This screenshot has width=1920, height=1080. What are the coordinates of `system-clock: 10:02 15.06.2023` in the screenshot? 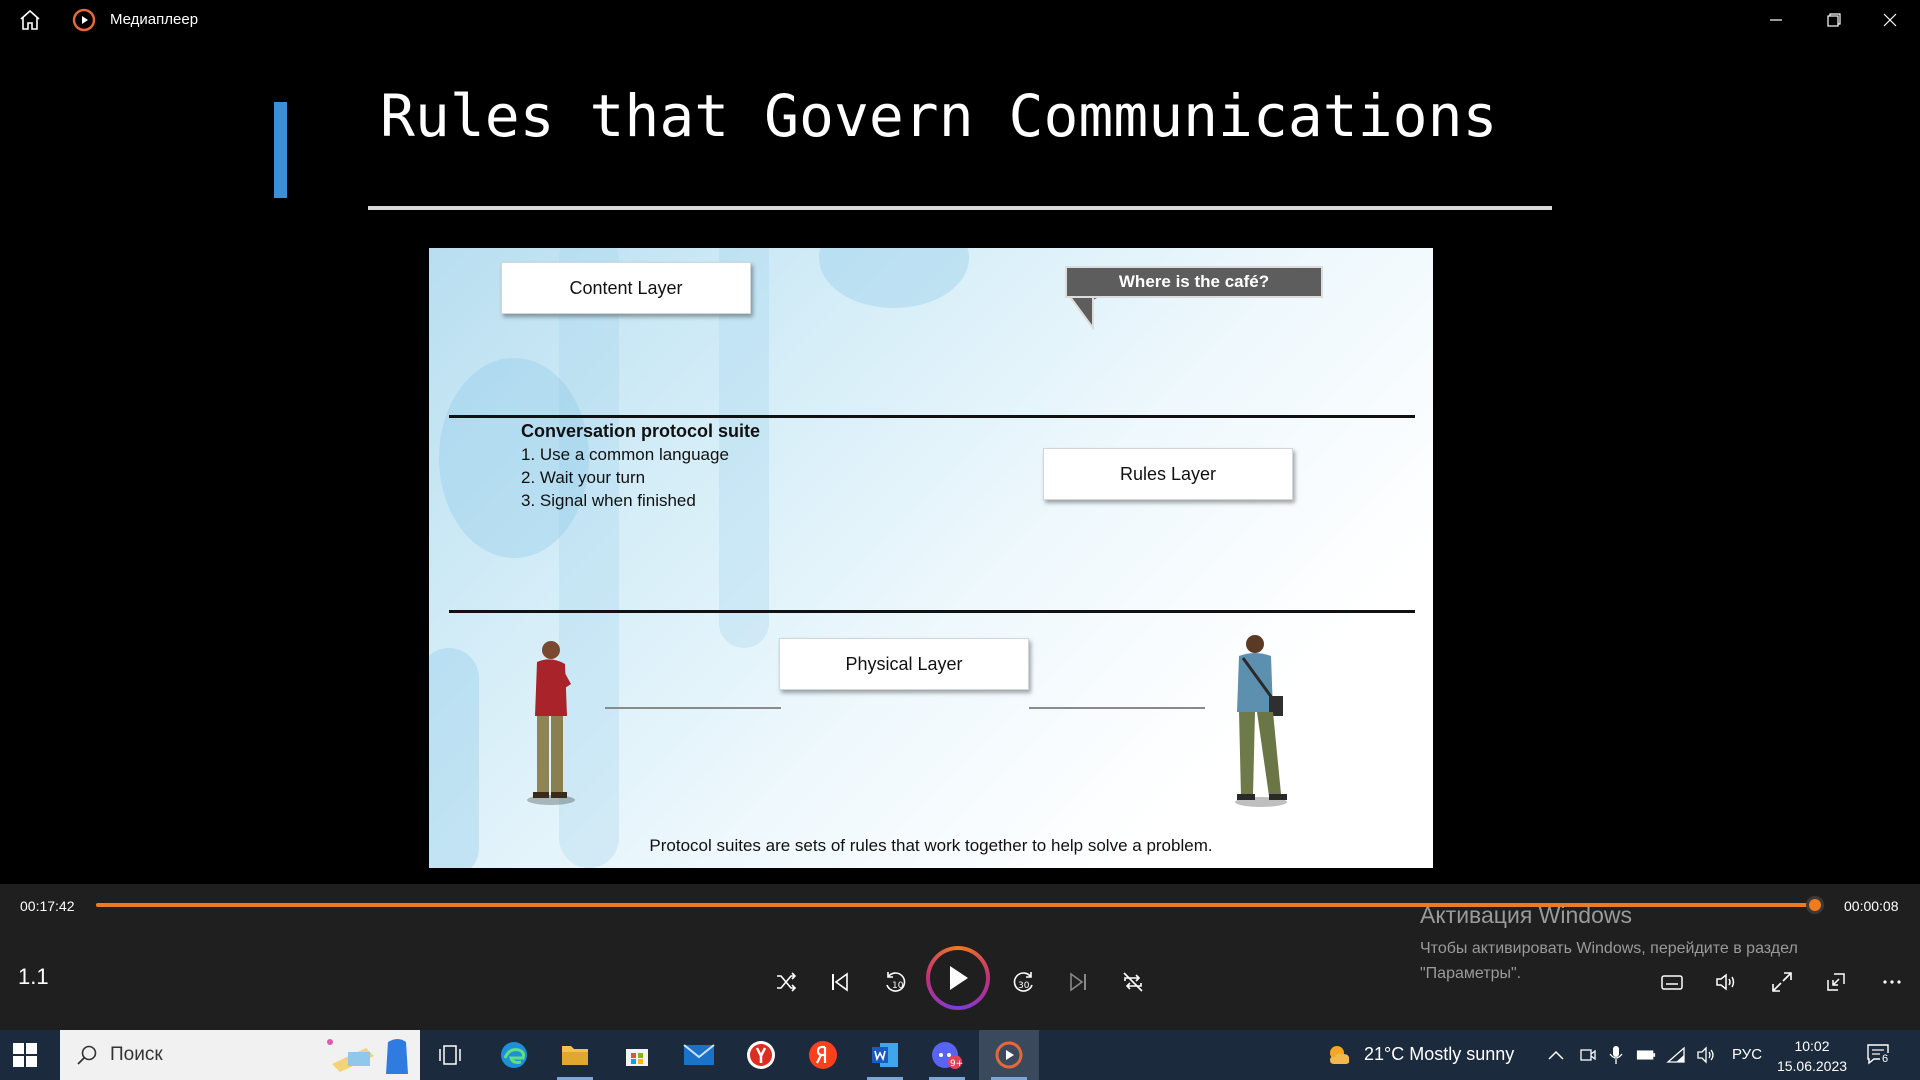 It's located at (1812, 1056).